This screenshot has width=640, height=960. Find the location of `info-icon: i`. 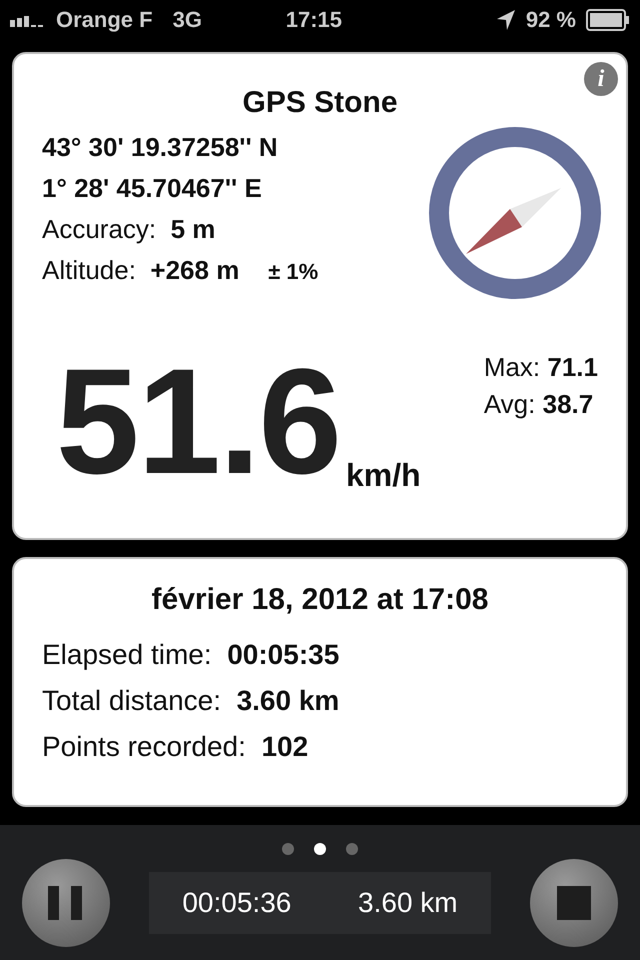

info-icon: i is located at coordinates (601, 79).